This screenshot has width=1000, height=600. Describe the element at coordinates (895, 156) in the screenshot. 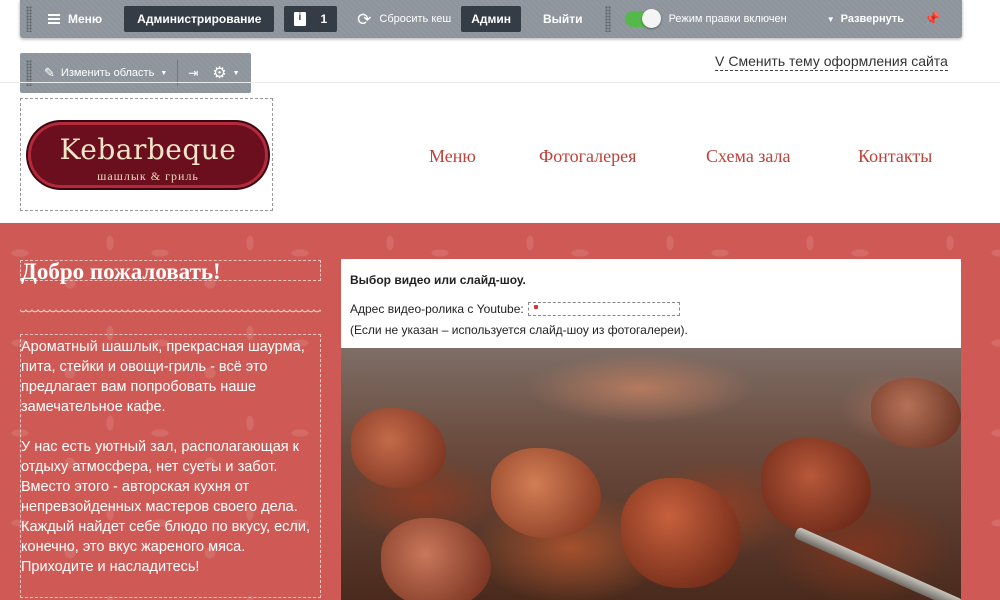

I see `nav-link-contacts: Контакты` at that location.